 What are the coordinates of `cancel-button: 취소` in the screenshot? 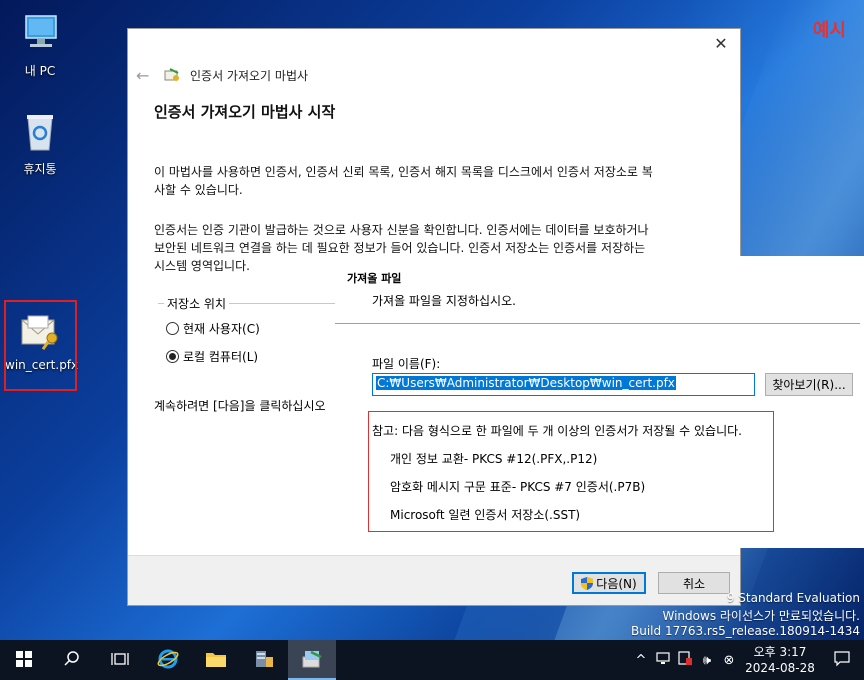 It's located at (694, 583).